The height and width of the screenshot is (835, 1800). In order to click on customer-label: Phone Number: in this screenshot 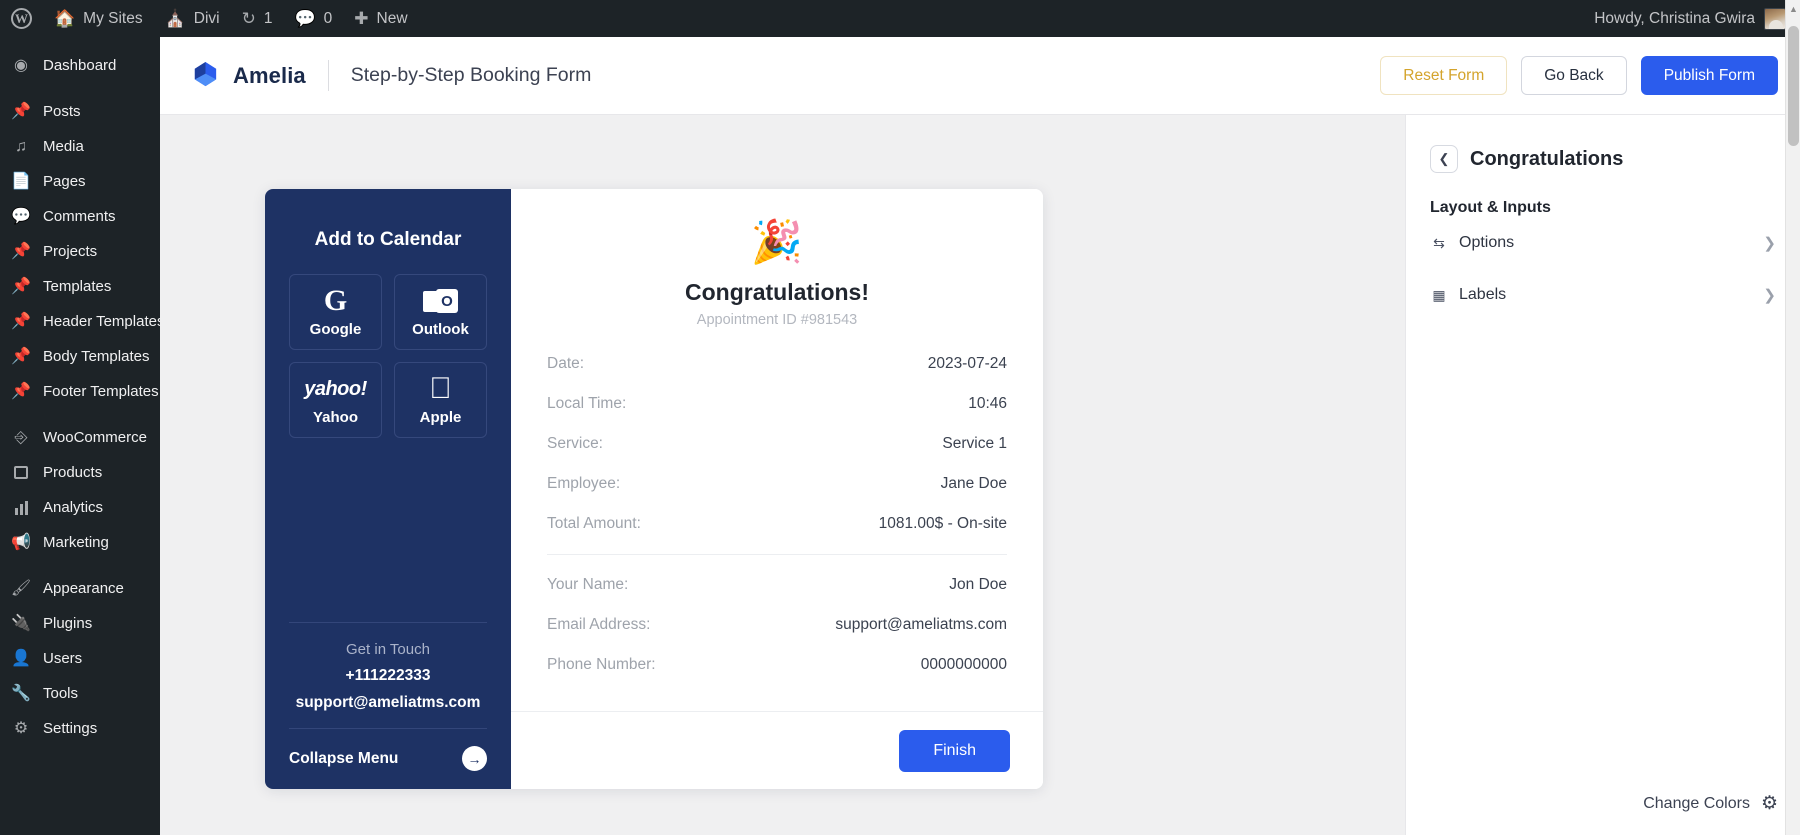, I will do `click(601, 664)`.